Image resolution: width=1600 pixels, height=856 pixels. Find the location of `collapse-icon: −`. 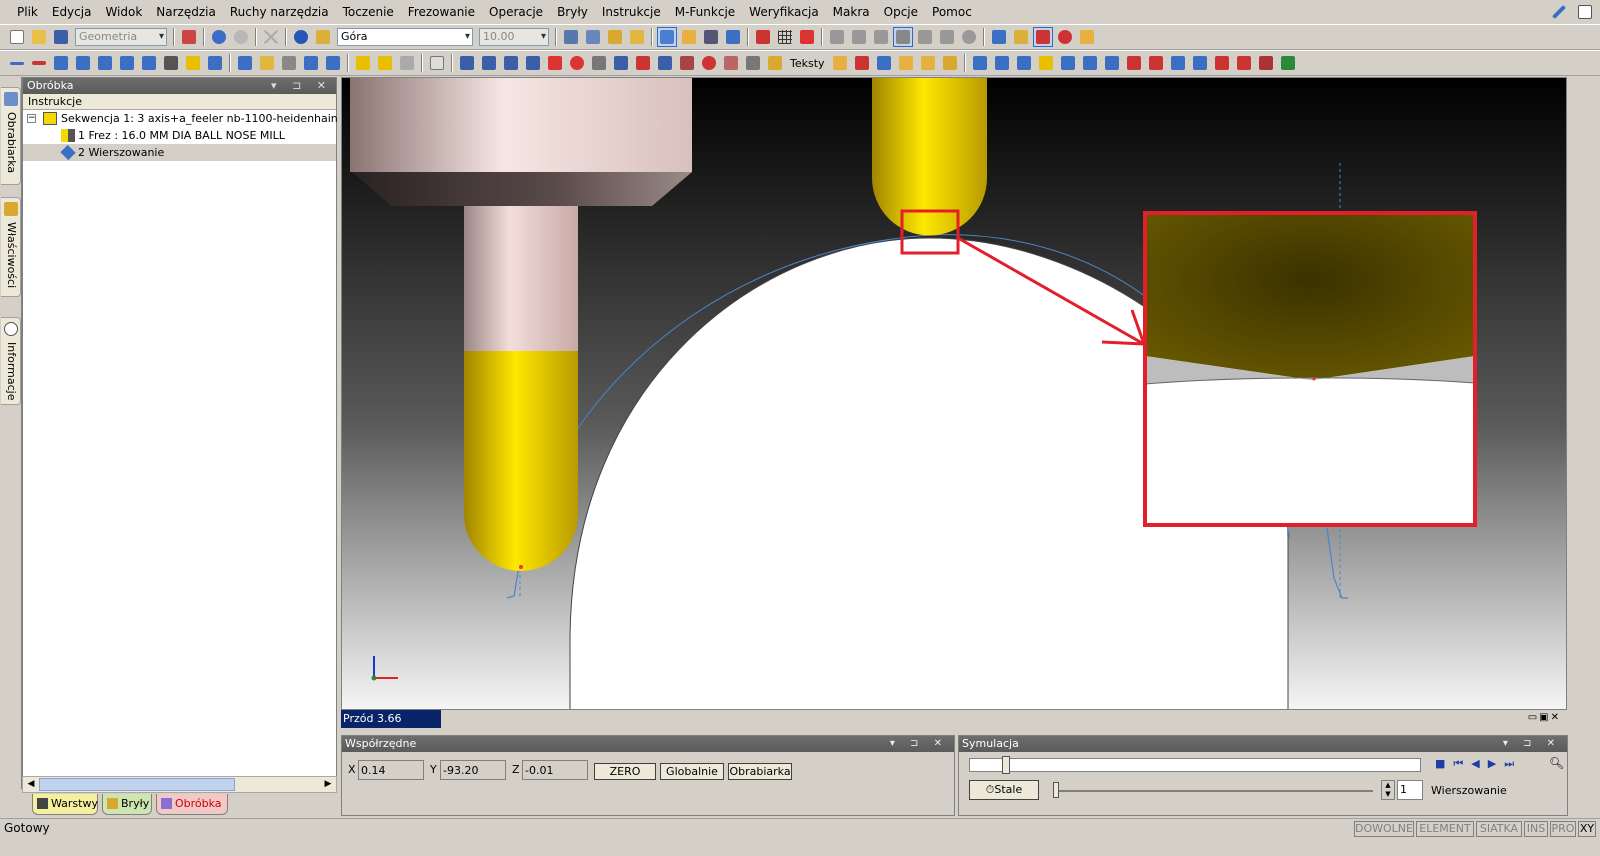

collapse-icon: − is located at coordinates (31, 118).